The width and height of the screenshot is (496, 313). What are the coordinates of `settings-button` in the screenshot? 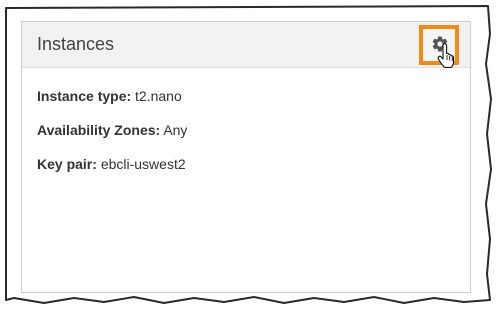 It's located at (439, 46).